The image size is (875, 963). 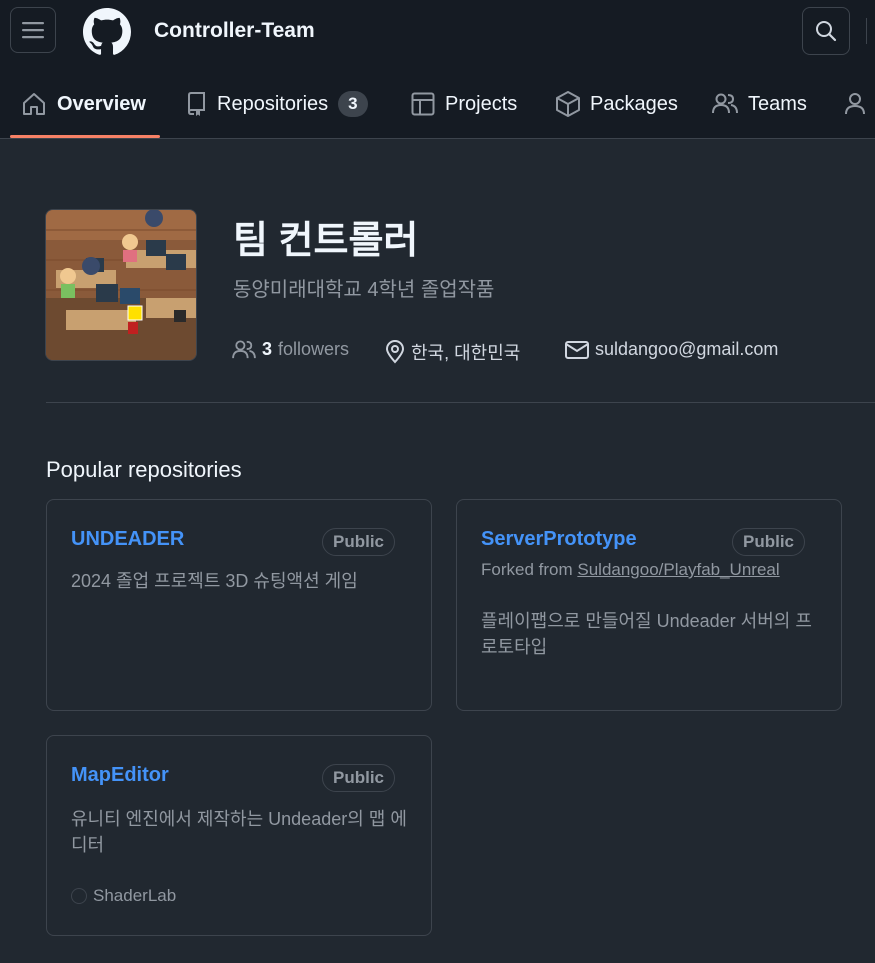 What do you see at coordinates (214, 581) in the screenshot?
I see `repo-description: 2024 졸업 프로젝트 3D 슈팅액션 게임` at bounding box center [214, 581].